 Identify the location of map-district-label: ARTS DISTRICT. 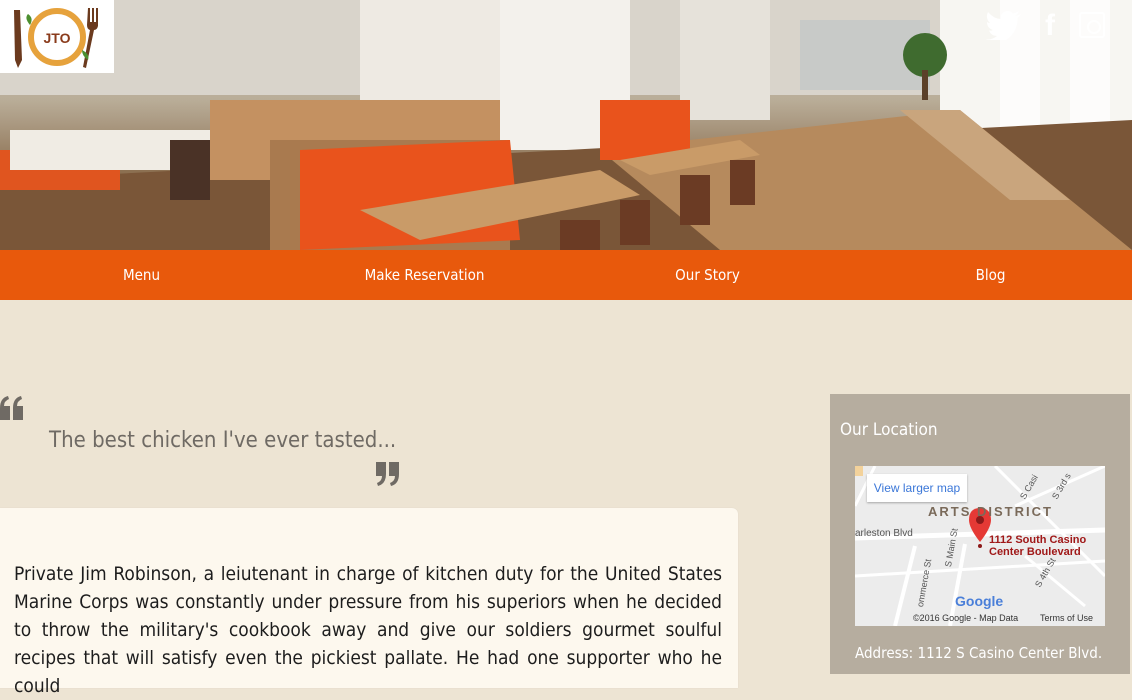
(990, 511).